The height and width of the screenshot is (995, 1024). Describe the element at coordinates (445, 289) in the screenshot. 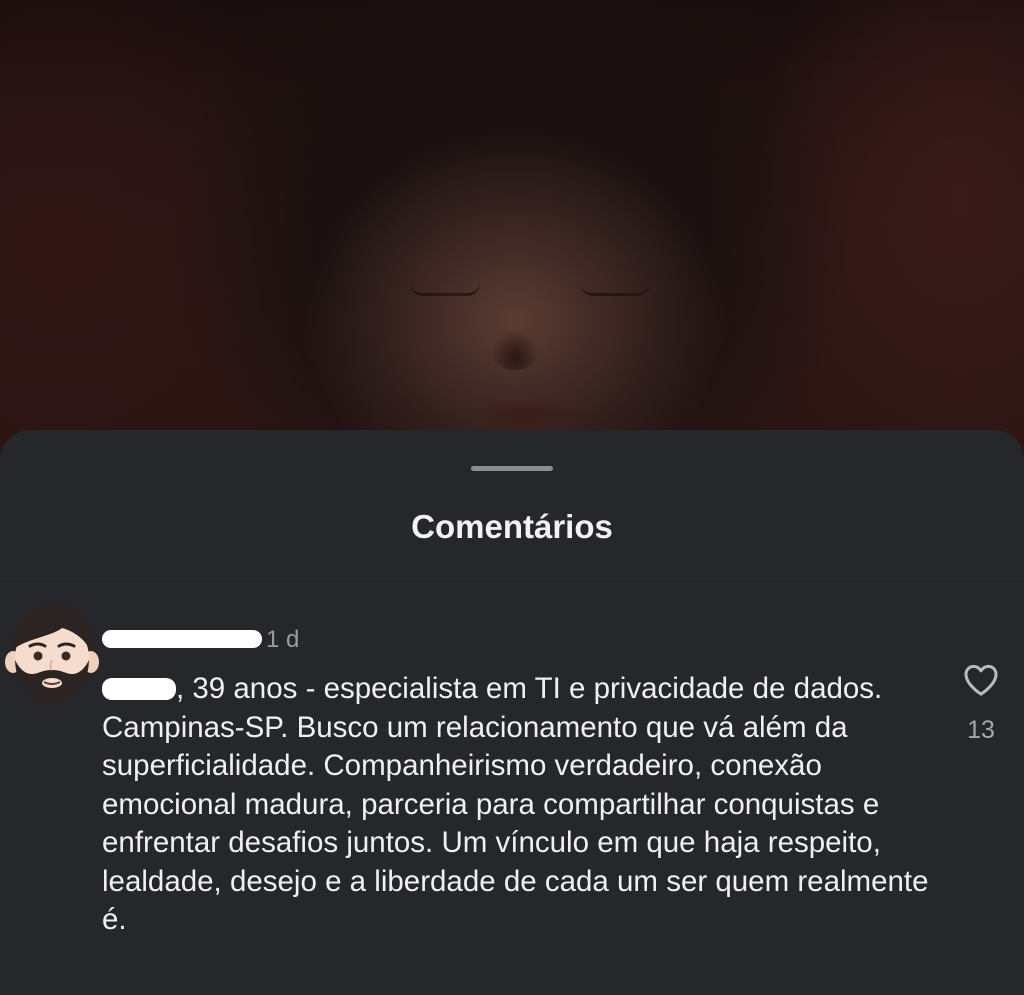

I see `face-left-eye` at that location.